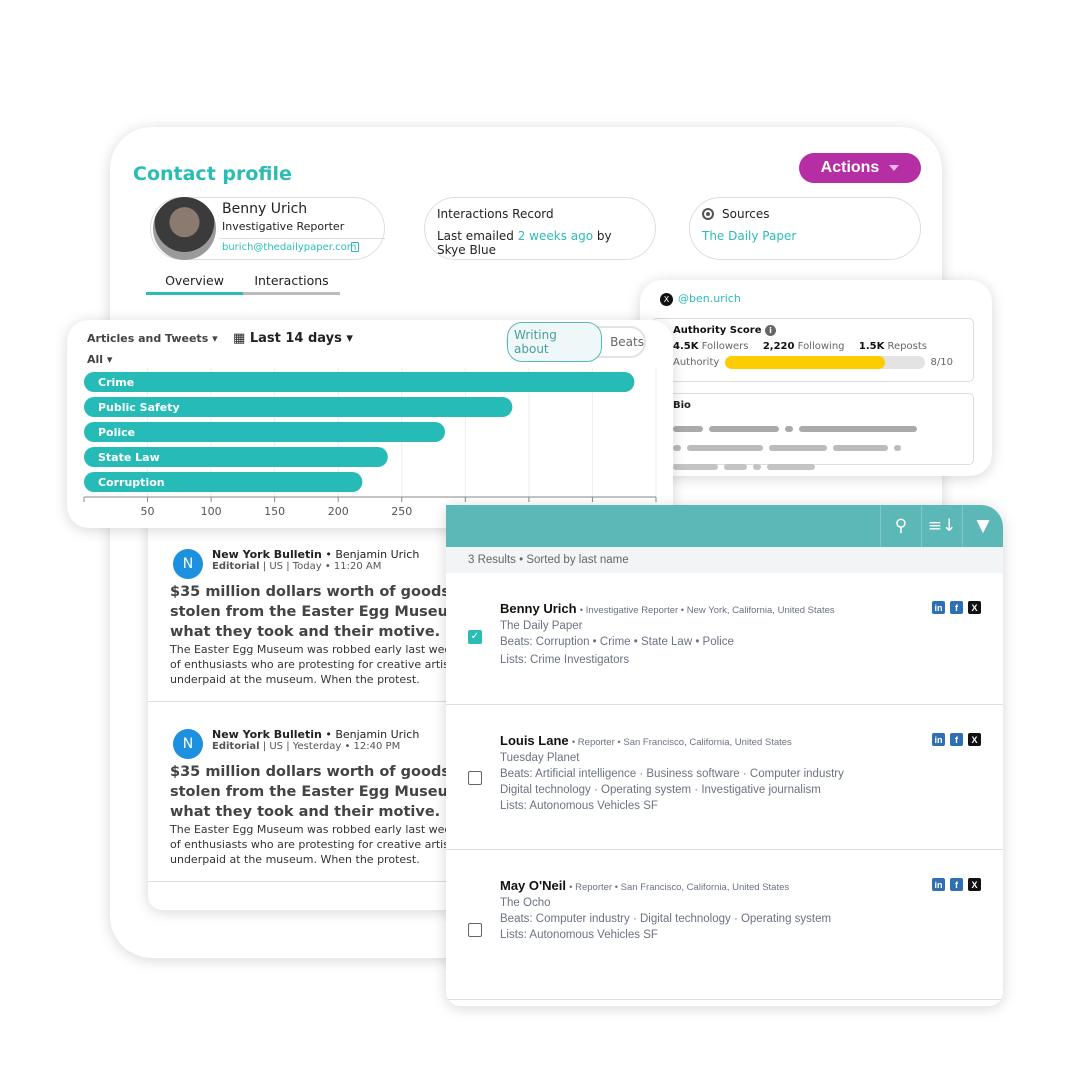 The height and width of the screenshot is (1080, 1080). I want to click on bar-label: Police, so click(116, 432).